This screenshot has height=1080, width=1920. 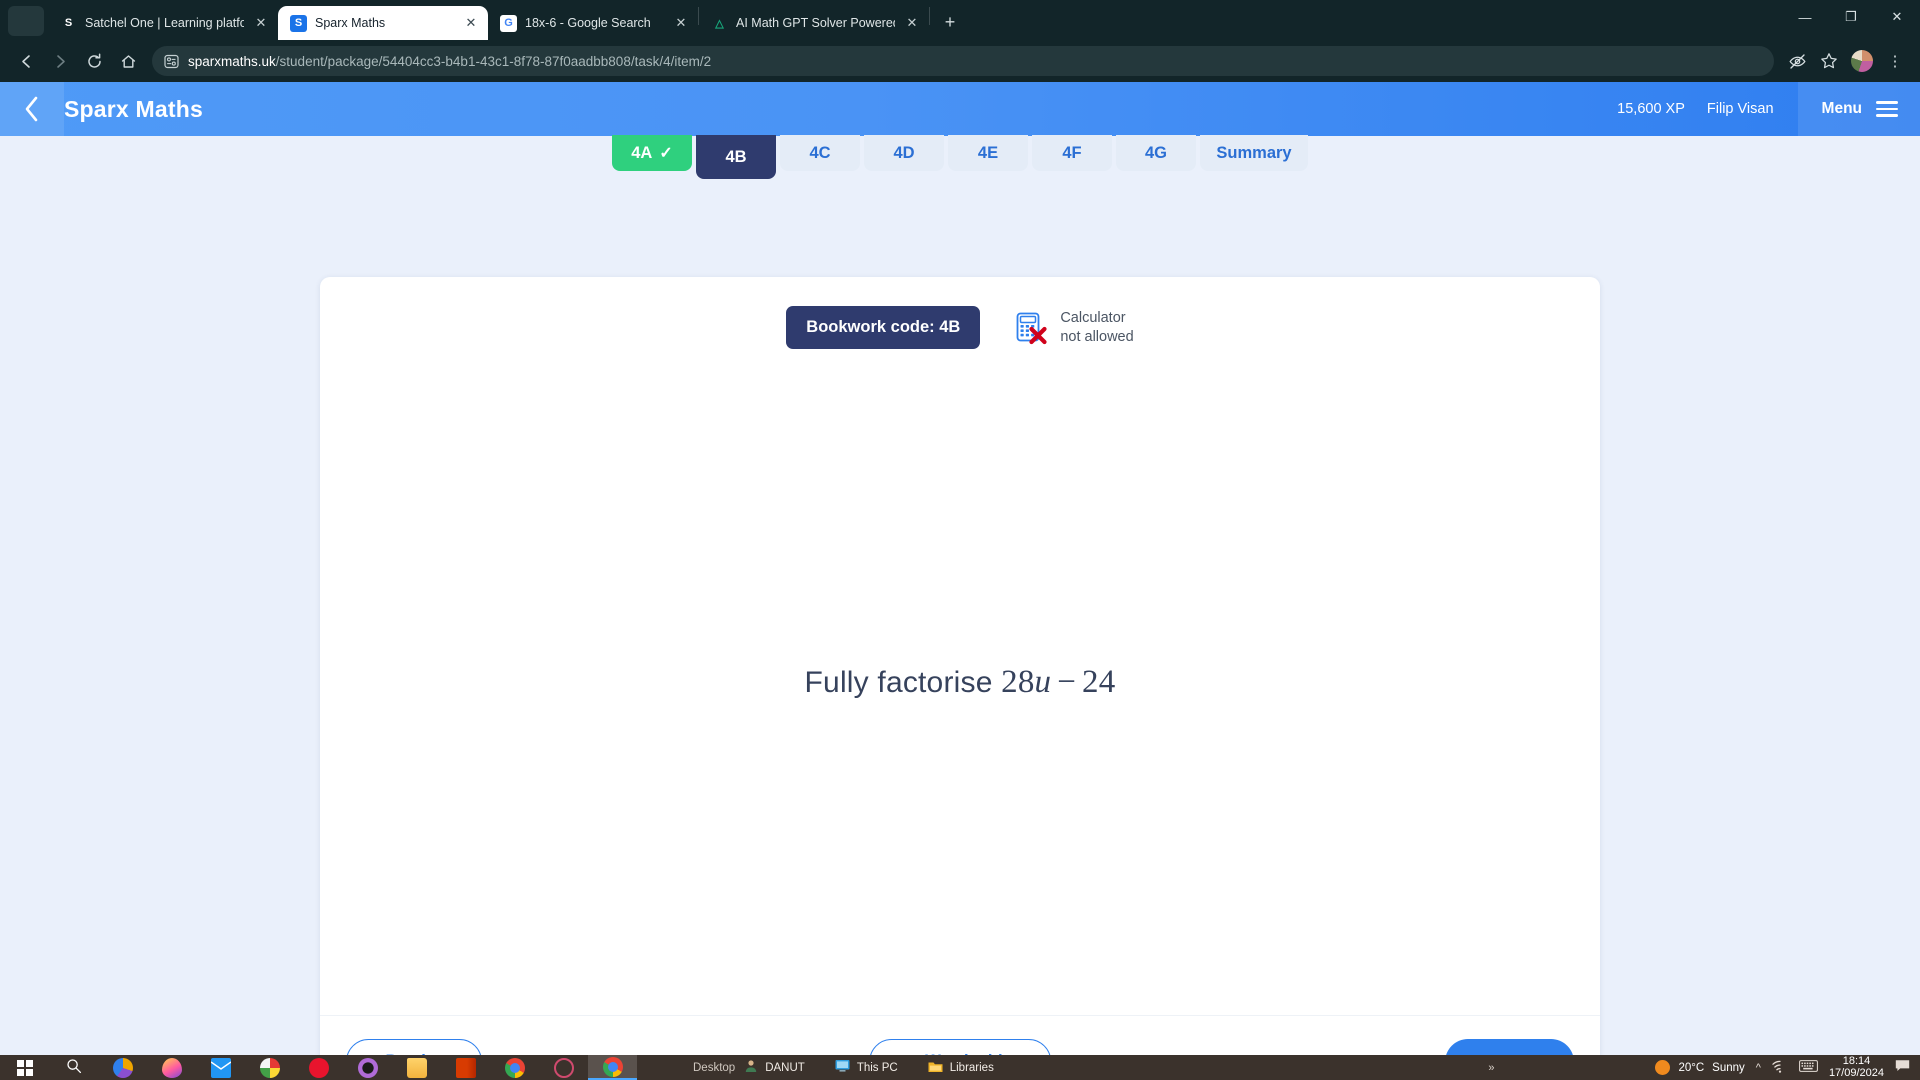 I want to click on task-tab-label: 4E, so click(x=988, y=152).